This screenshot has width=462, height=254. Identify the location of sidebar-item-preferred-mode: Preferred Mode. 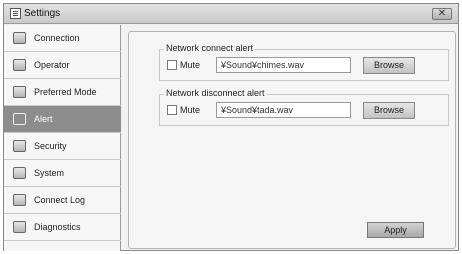
(62, 92).